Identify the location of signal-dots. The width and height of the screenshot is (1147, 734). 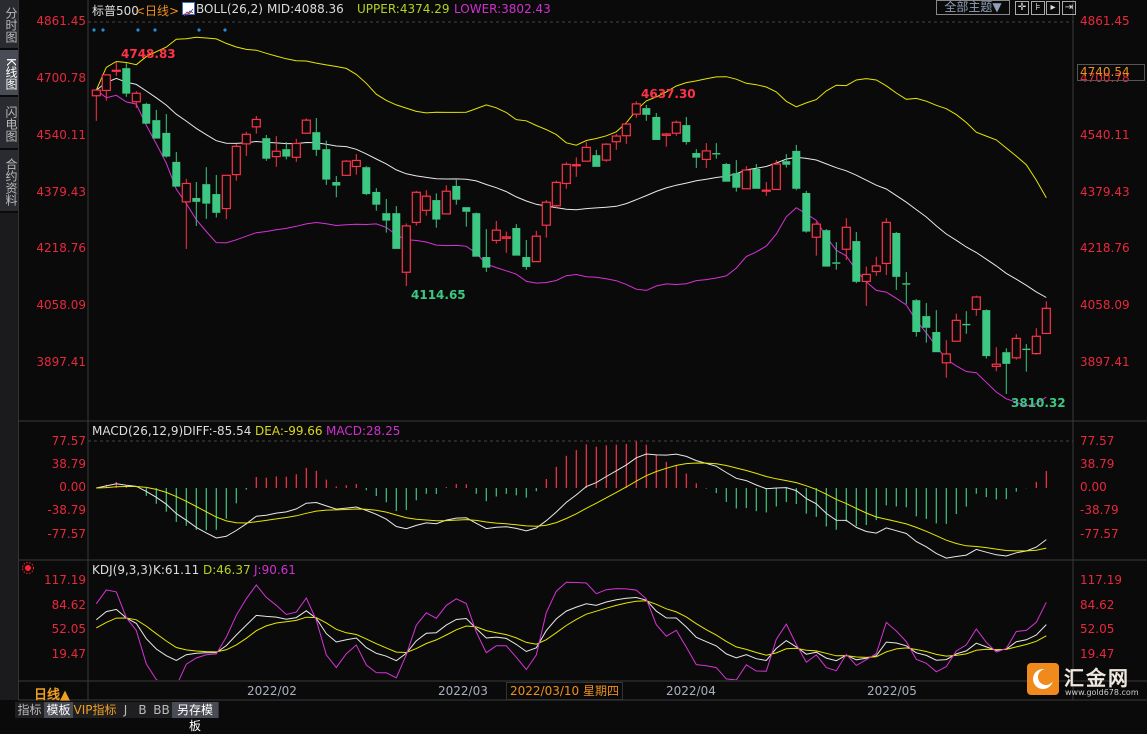
(159, 30).